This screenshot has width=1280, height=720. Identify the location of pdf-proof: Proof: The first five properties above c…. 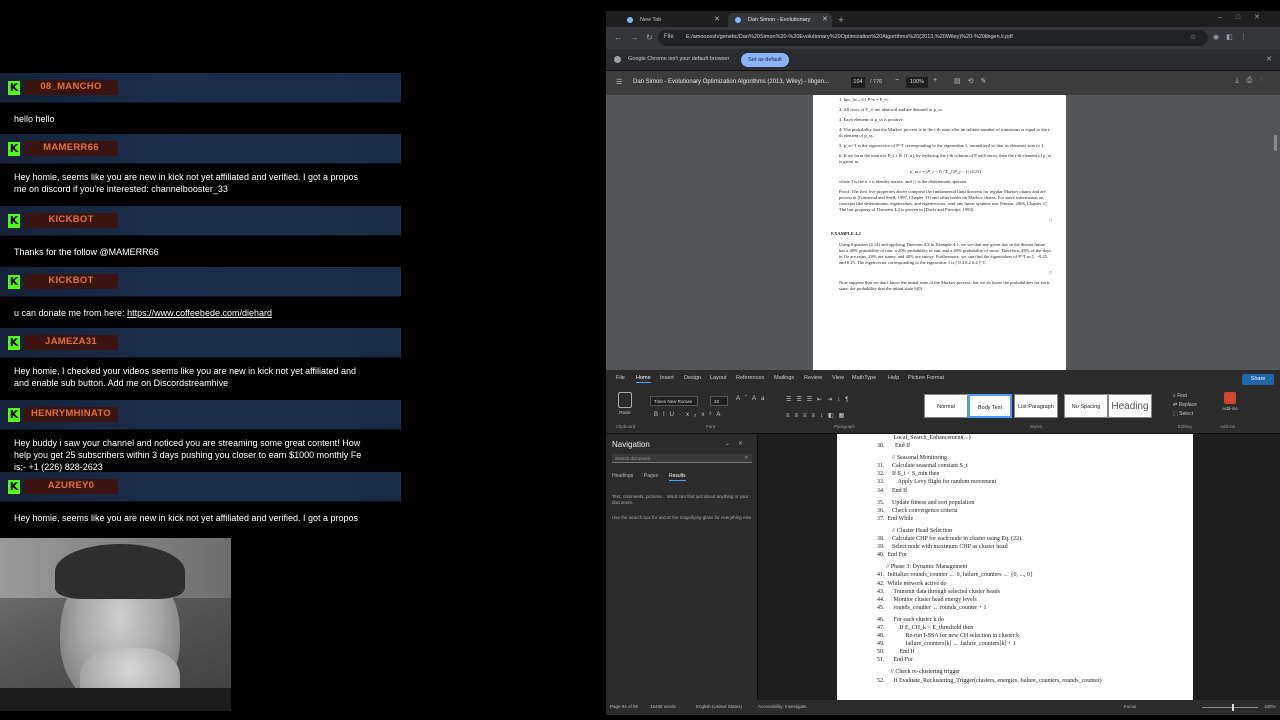
(943, 200).